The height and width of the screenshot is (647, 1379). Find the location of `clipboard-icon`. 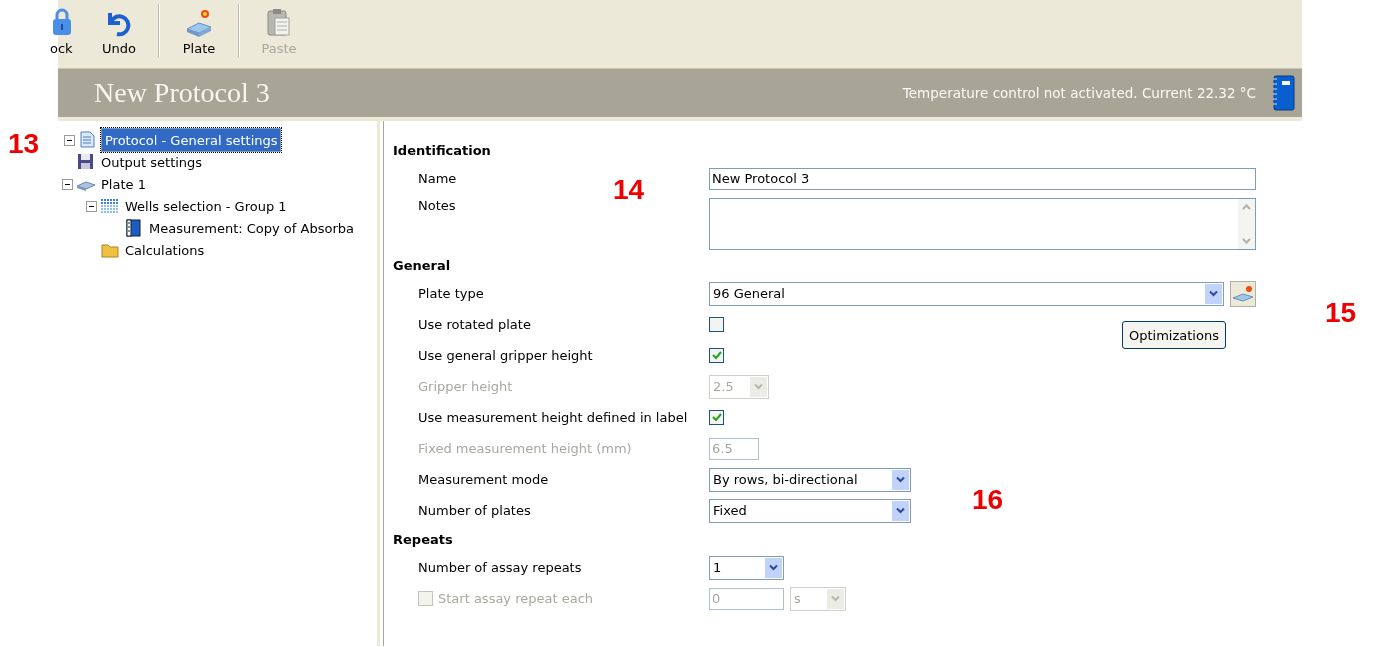

clipboard-icon is located at coordinates (278, 22).